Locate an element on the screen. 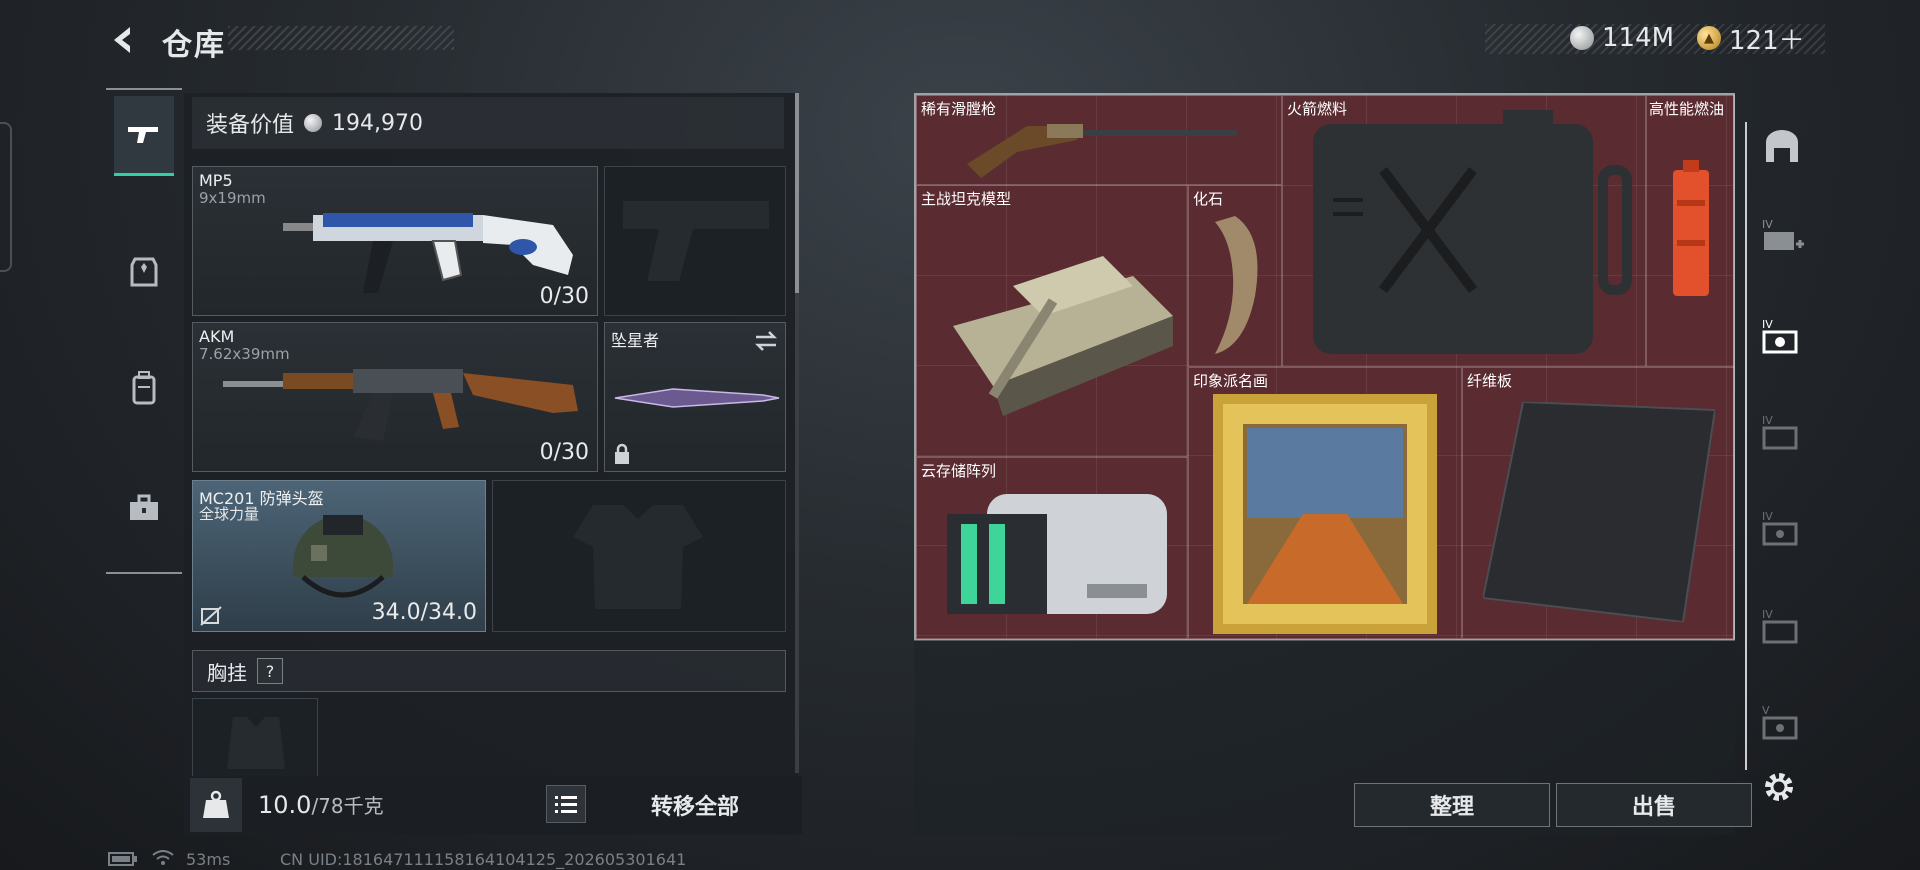 The image size is (1920, 870). item-label: 主战坦克模型 is located at coordinates (966, 199).